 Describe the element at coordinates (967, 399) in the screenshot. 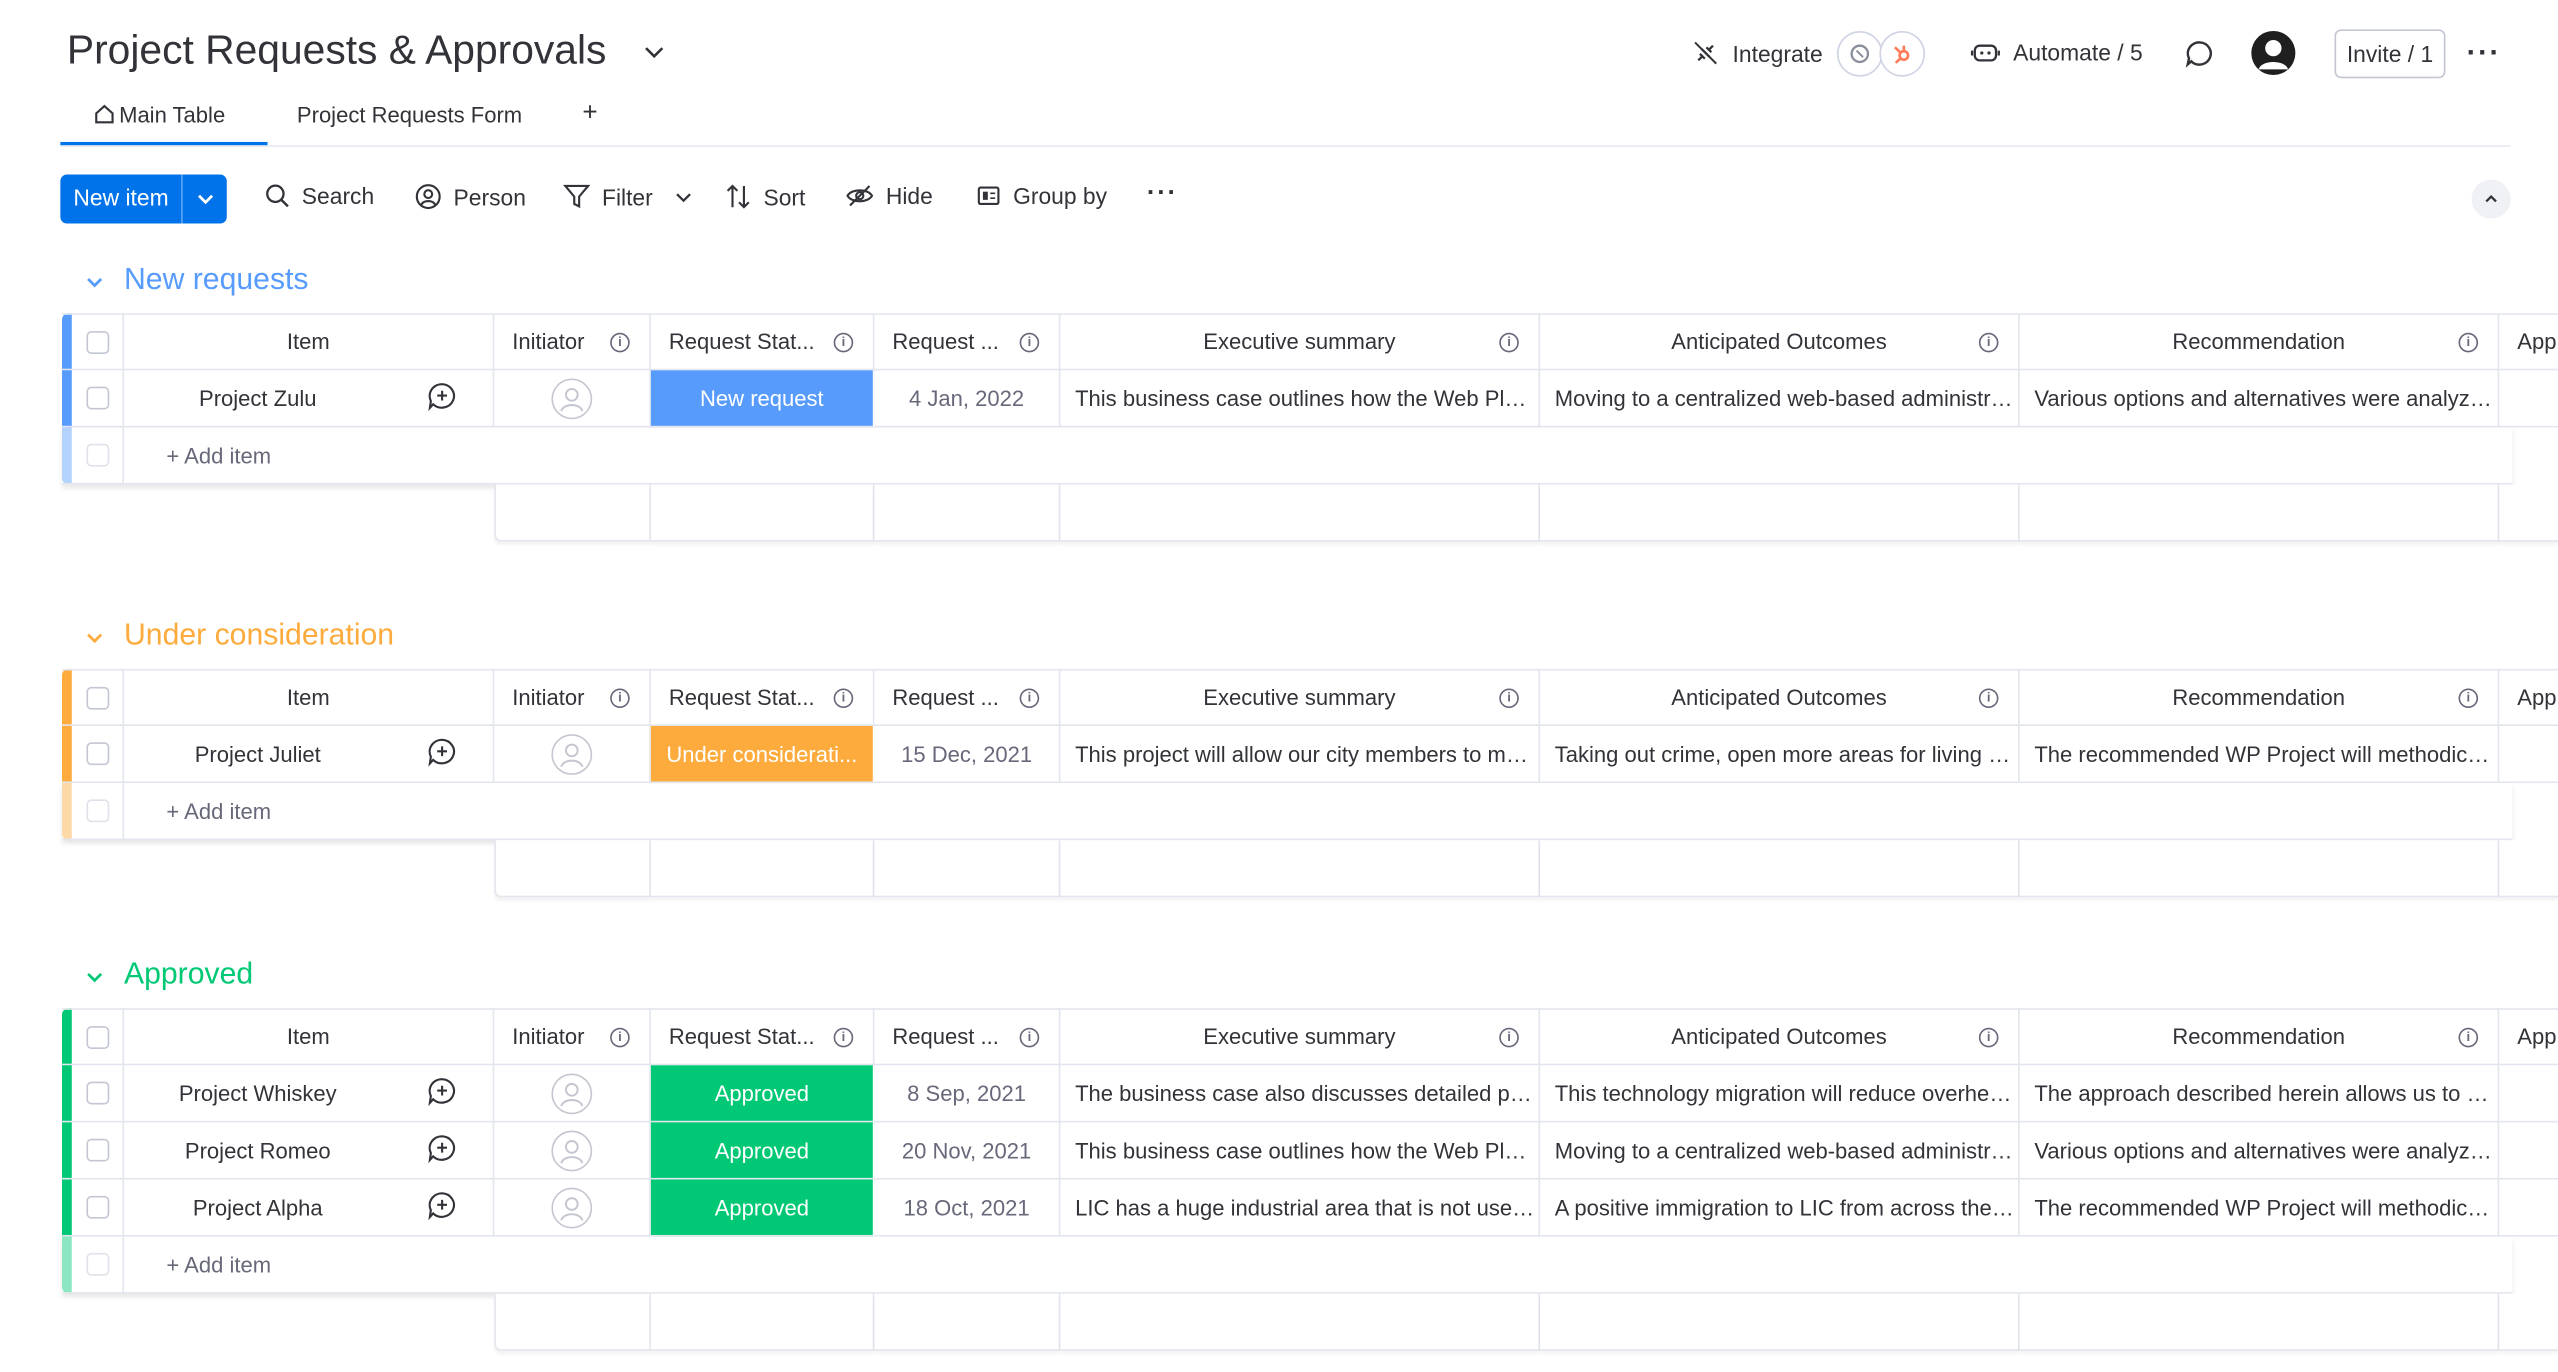

I see `request-date-cell: 4 Jan, 2022` at that location.